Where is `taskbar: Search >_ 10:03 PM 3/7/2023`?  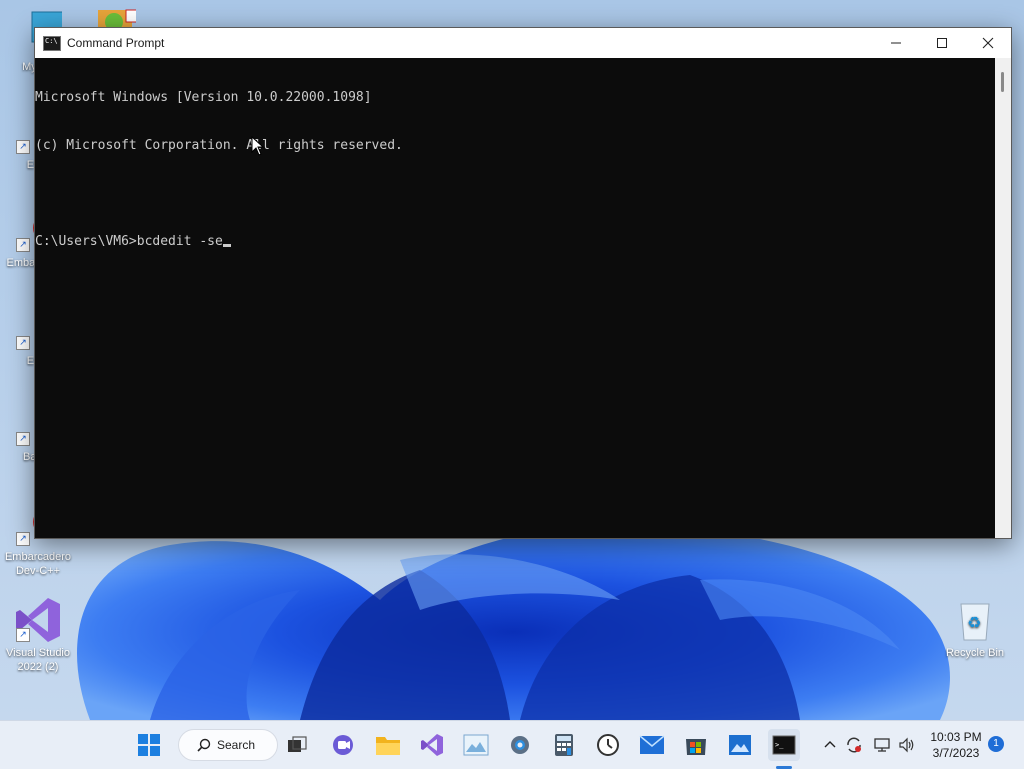 taskbar: Search >_ 10:03 PM 3/7/2023 is located at coordinates (512, 744).